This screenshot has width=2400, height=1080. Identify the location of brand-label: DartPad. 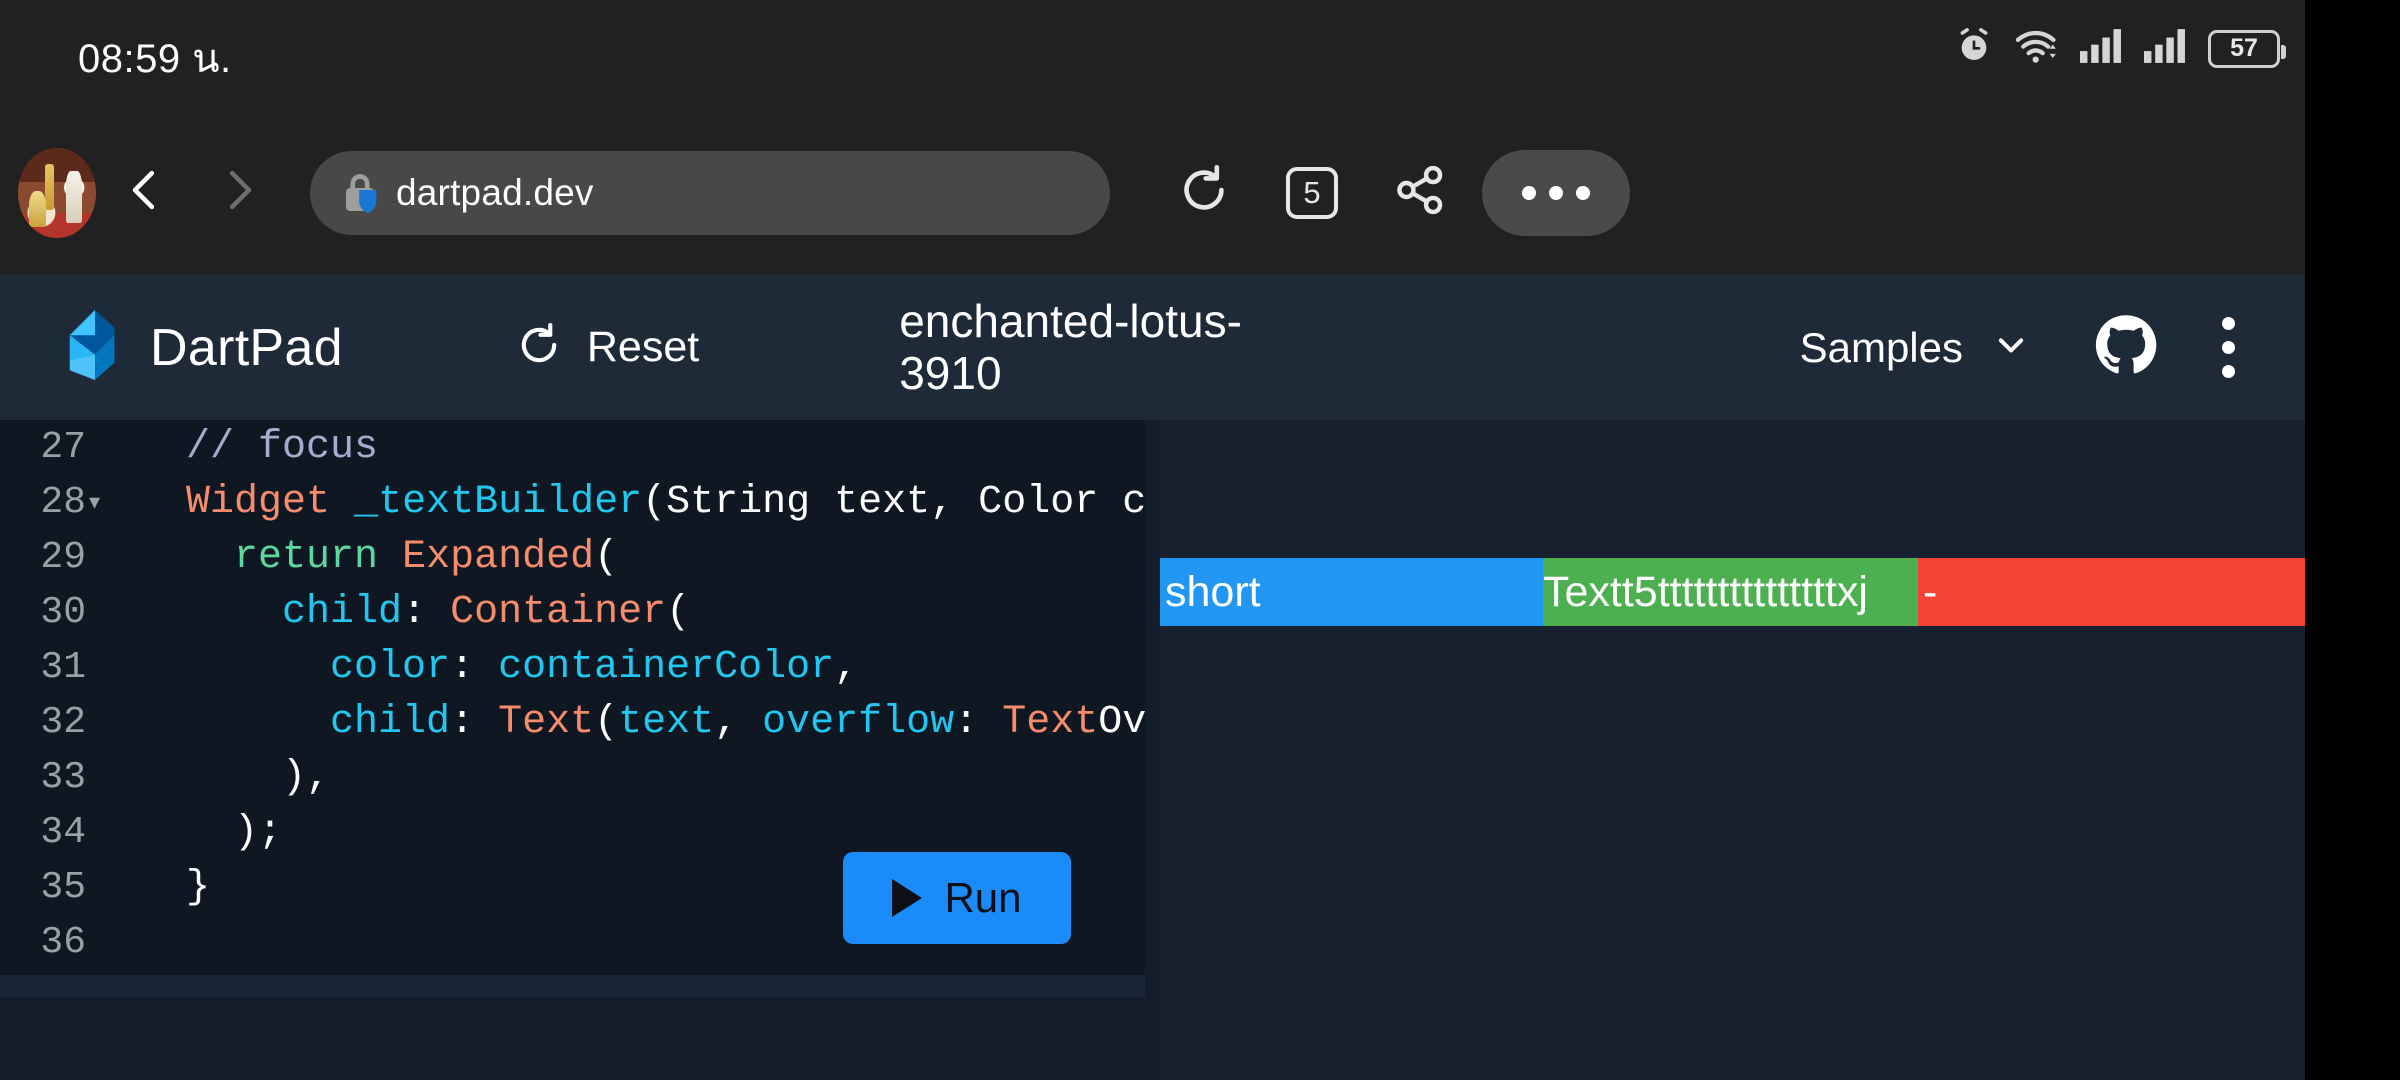
(246, 347).